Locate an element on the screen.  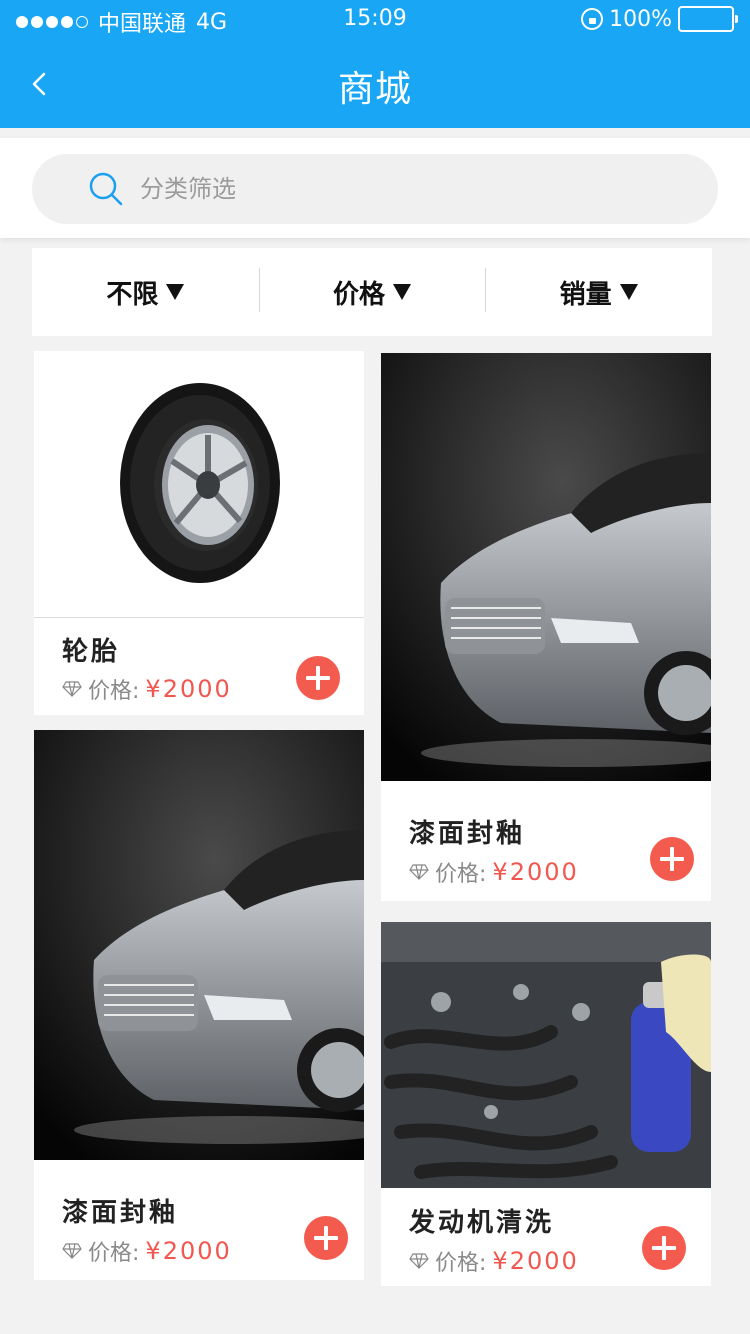
product-image-engine is located at coordinates (546, 1055).